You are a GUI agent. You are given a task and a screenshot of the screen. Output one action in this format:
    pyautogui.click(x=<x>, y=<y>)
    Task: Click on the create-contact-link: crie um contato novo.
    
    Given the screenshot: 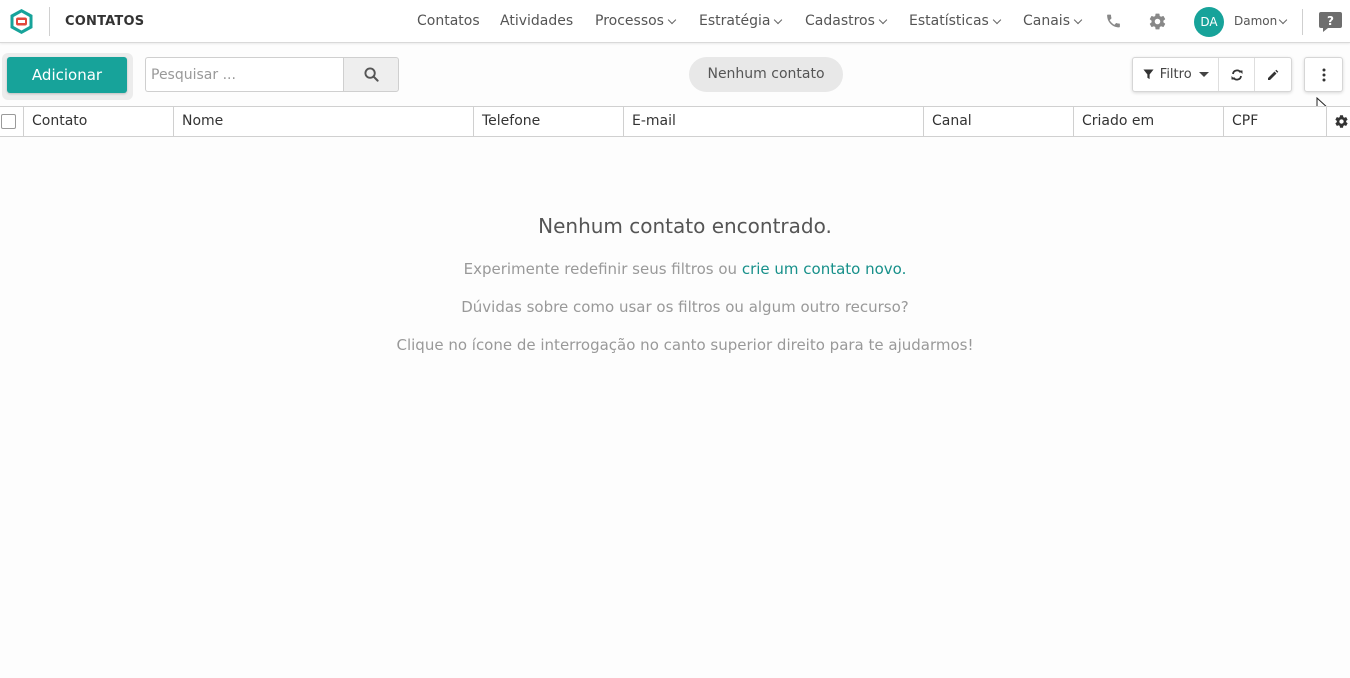 What is the action you would take?
    pyautogui.click(x=824, y=269)
    